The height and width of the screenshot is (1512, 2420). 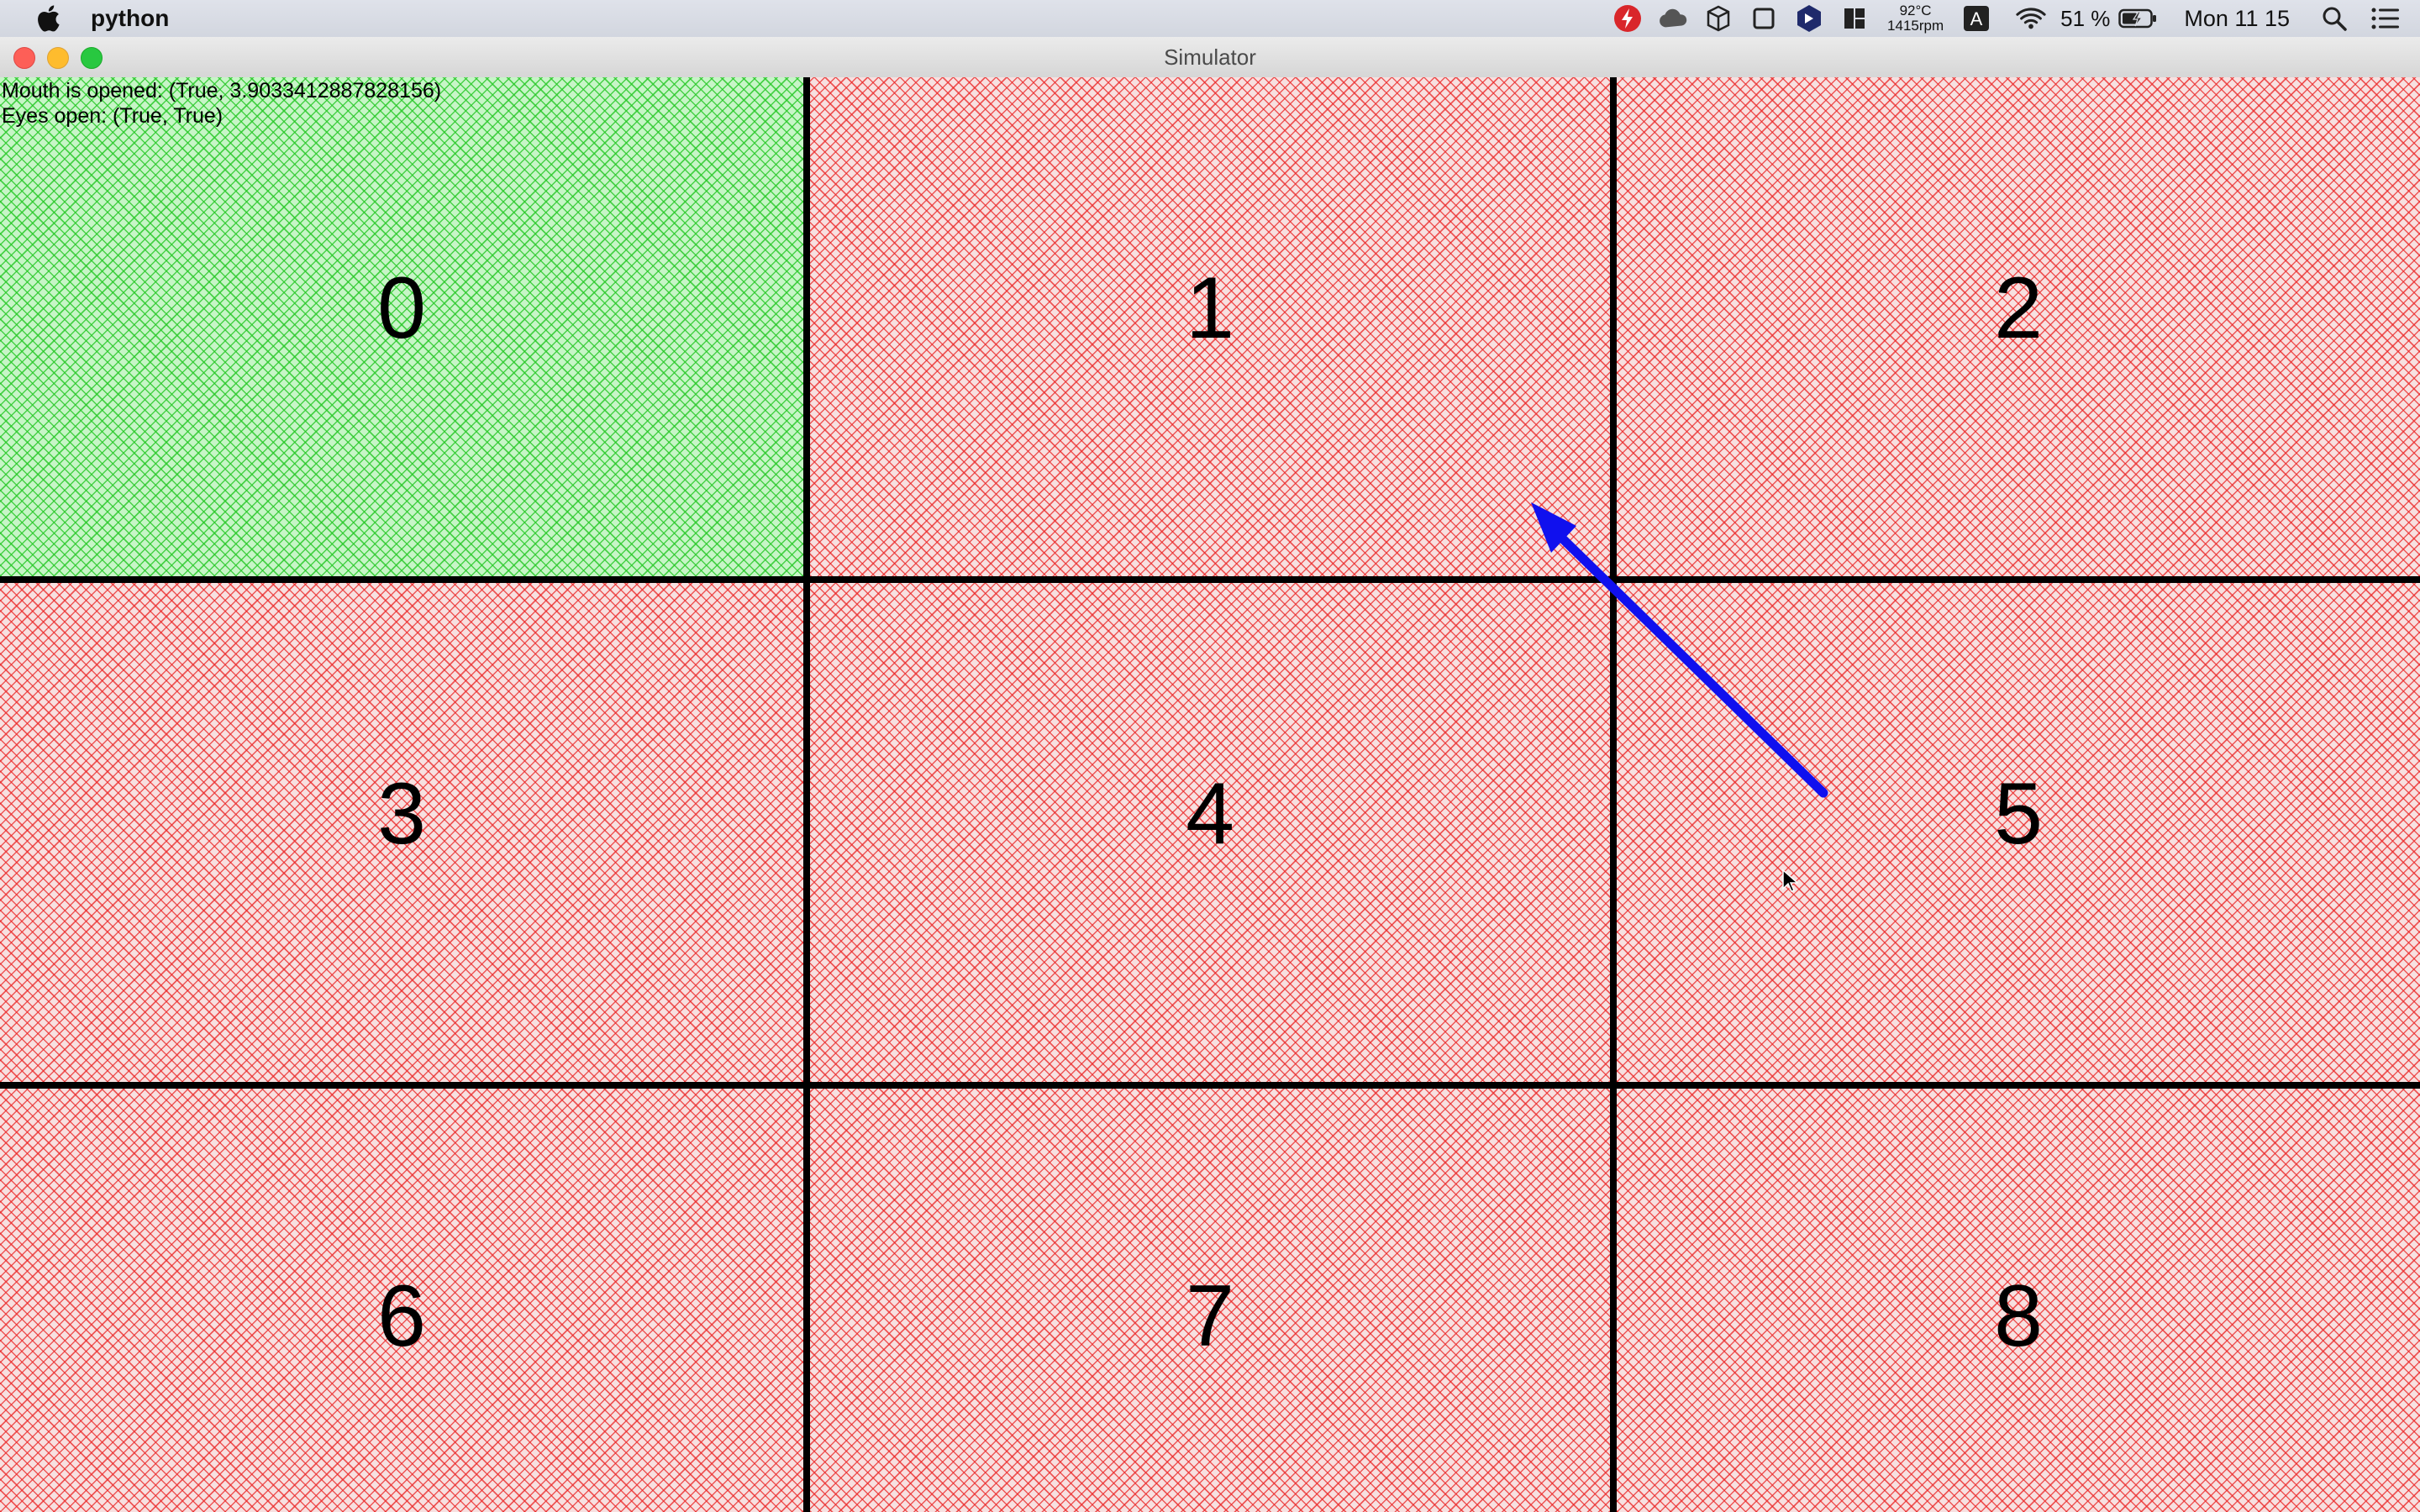 I want to click on input-source-icon: A, so click(x=1976, y=18).